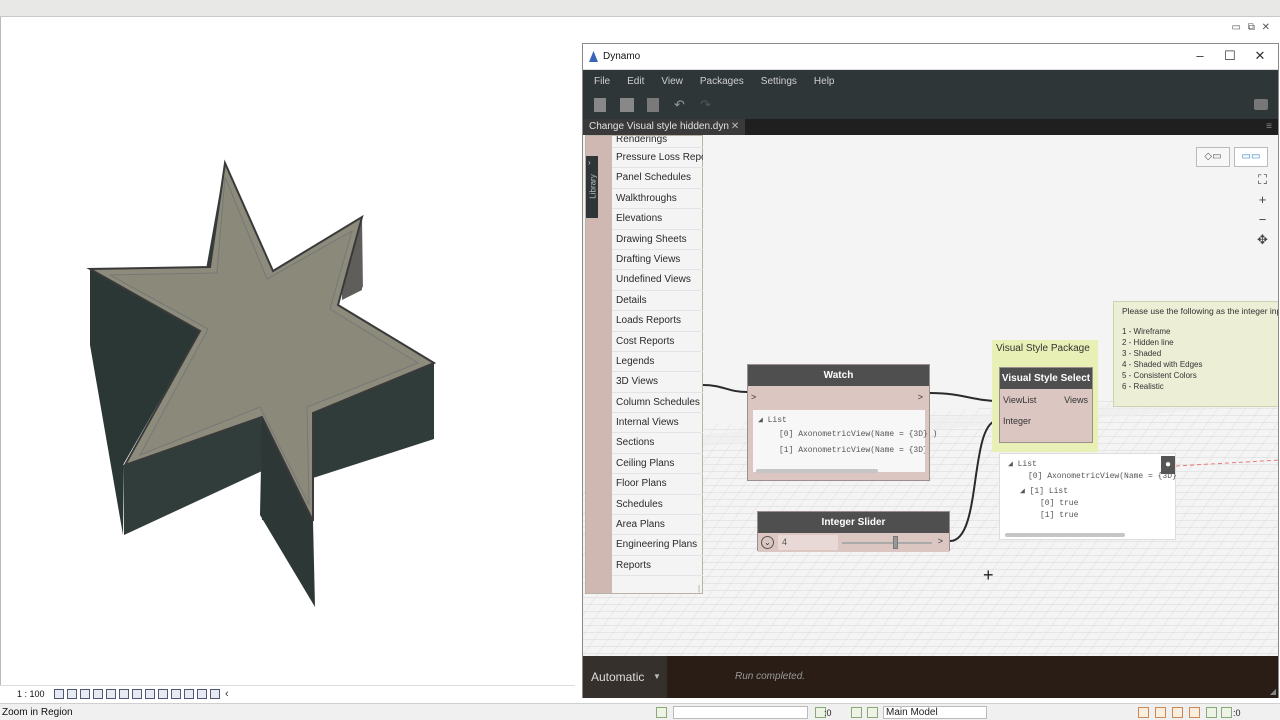  Describe the element at coordinates (1194, 712) in the screenshot. I see `select-by-face-icon` at that location.